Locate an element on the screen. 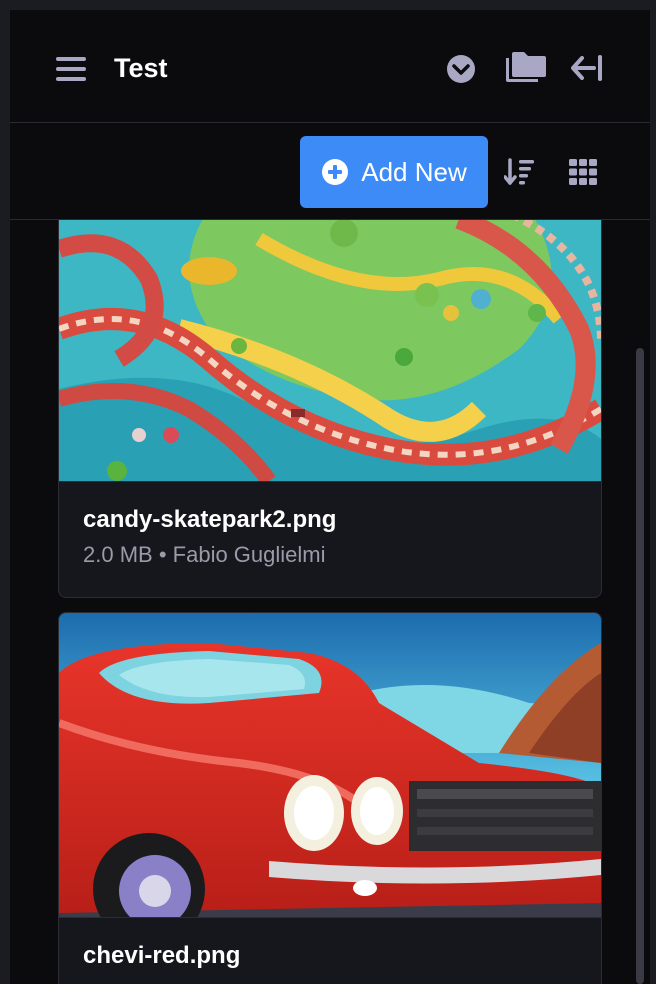  page-title: Test is located at coordinates (141, 68).